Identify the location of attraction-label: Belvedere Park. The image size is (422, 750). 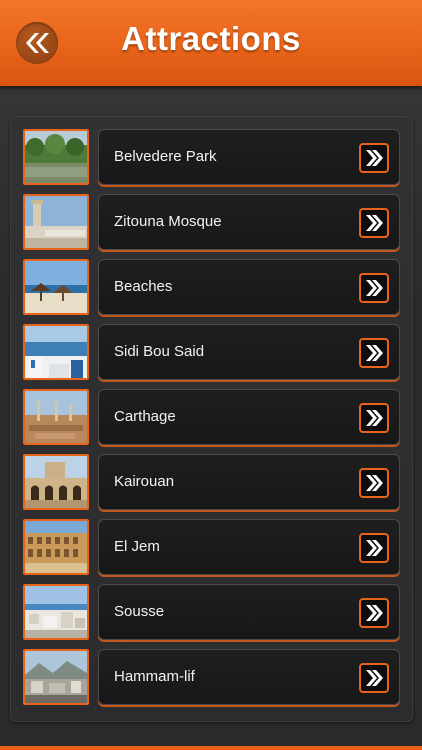
(165, 156).